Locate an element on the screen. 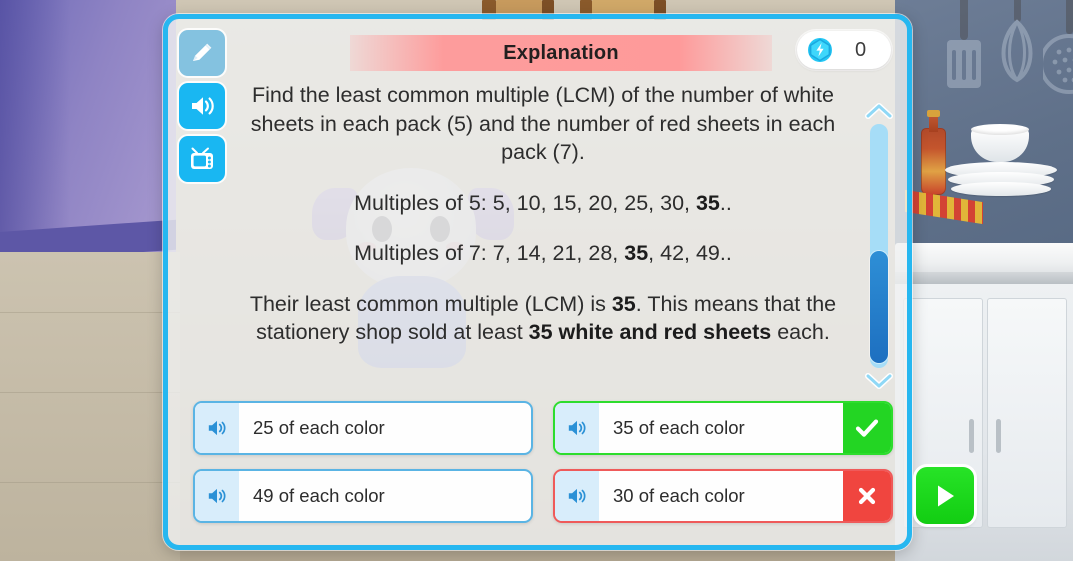  kitchen-plates is located at coordinates (1001, 162).